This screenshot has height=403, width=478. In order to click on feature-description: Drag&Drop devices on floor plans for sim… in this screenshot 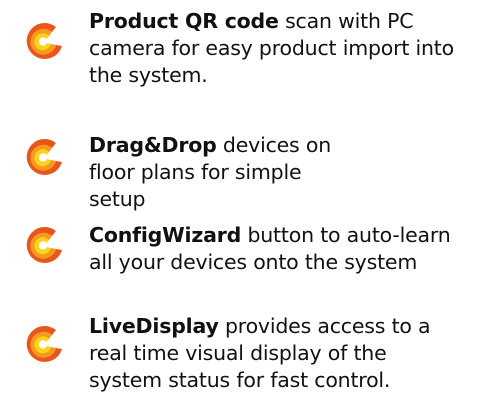, I will do `click(224, 172)`.